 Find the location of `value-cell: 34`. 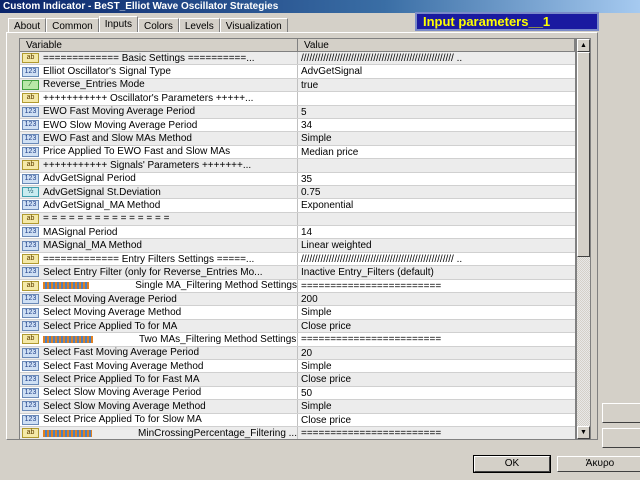

value-cell: 34 is located at coordinates (436, 125).